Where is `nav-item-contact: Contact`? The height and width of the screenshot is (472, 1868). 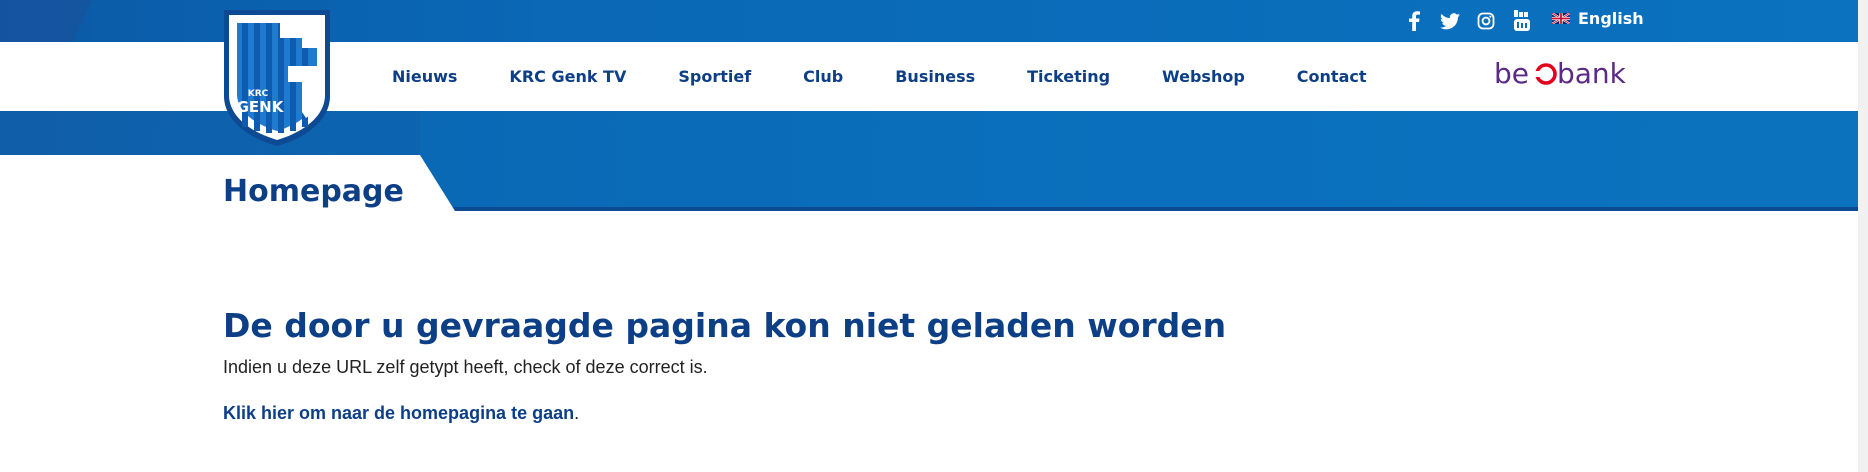 nav-item-contact: Contact is located at coordinates (1332, 76).